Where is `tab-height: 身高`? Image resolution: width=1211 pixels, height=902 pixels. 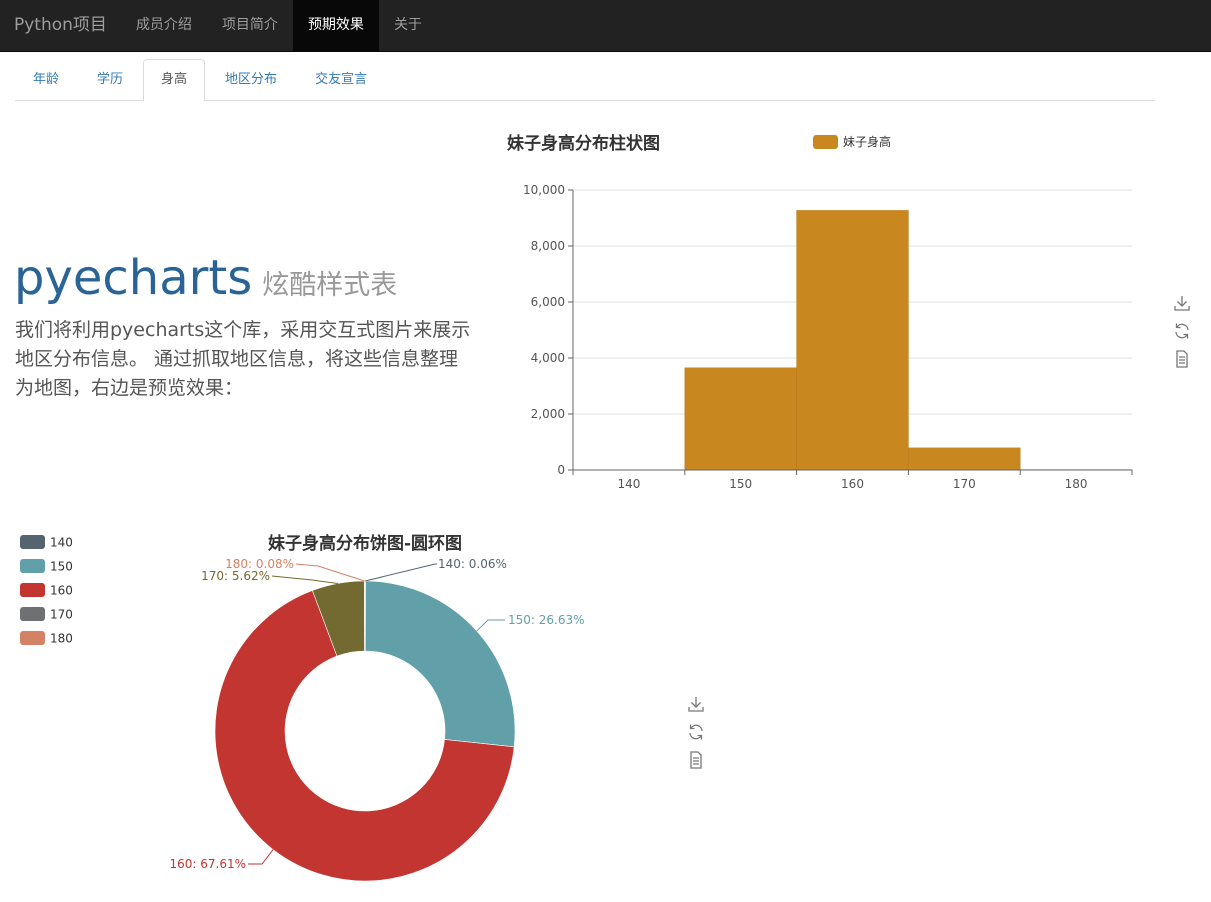 tab-height: 身高 is located at coordinates (174, 80).